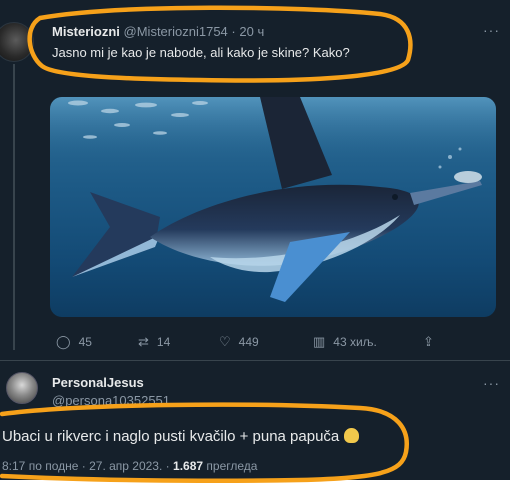 This screenshot has width=510, height=487. What do you see at coordinates (22, 388) in the screenshot?
I see `reply-avatar` at bounding box center [22, 388].